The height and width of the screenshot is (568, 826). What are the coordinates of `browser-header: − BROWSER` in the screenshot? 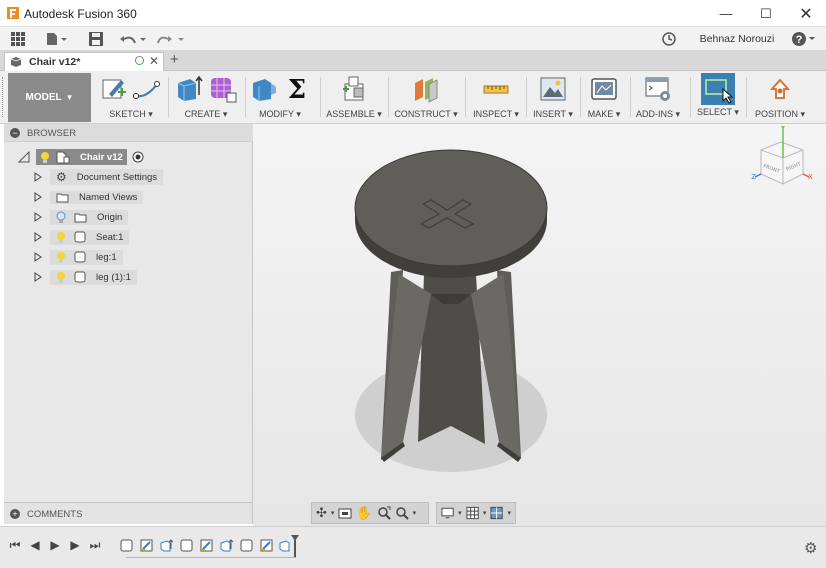 It's located at (128, 133).